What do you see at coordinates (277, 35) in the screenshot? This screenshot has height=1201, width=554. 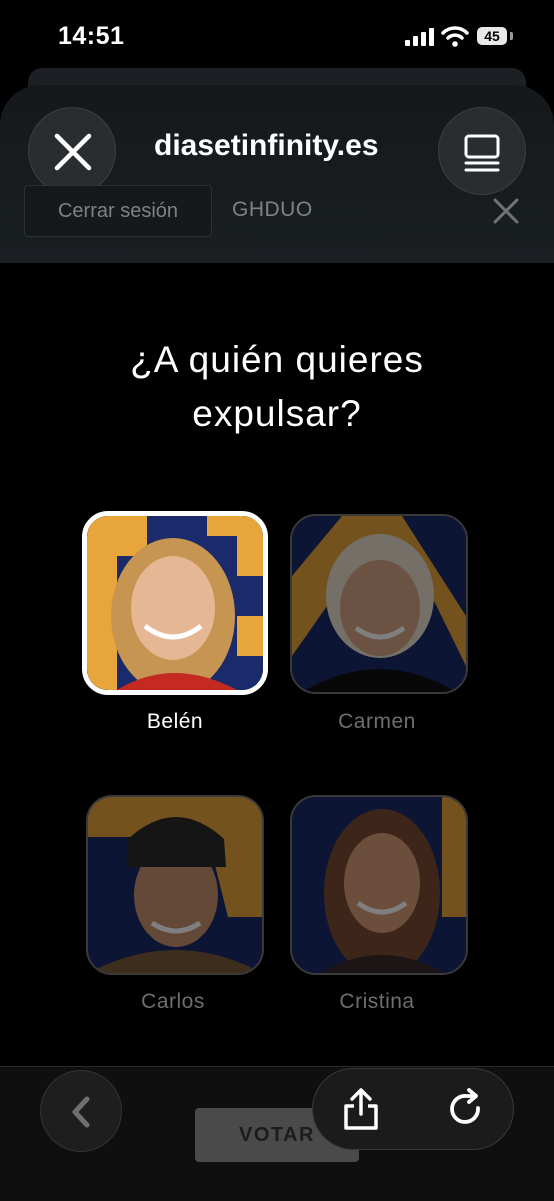 I see `status-bar: 14:51 45` at bounding box center [277, 35].